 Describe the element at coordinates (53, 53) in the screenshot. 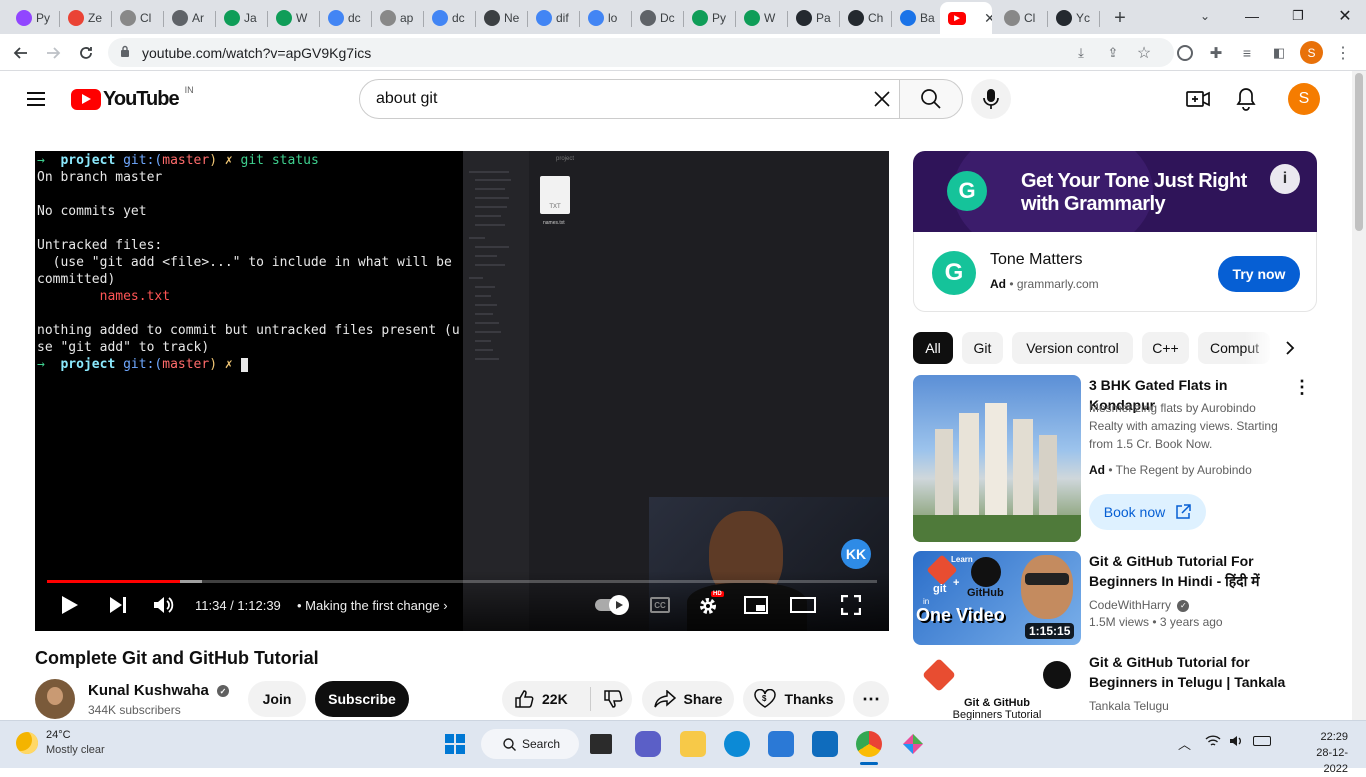

I see `forward-button` at that location.